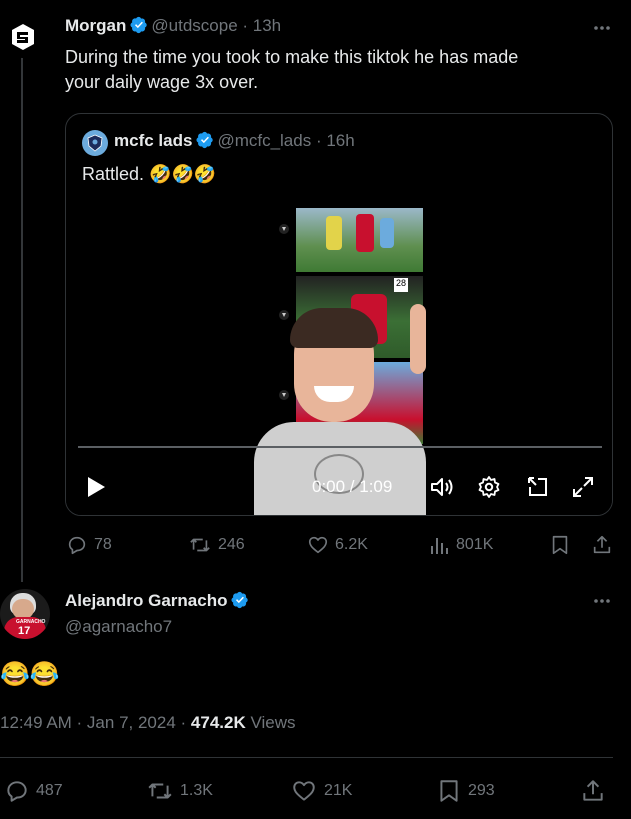 The width and height of the screenshot is (631, 819). Describe the element at coordinates (95, 25) in the screenshot. I see `author-name: Morgan` at that location.